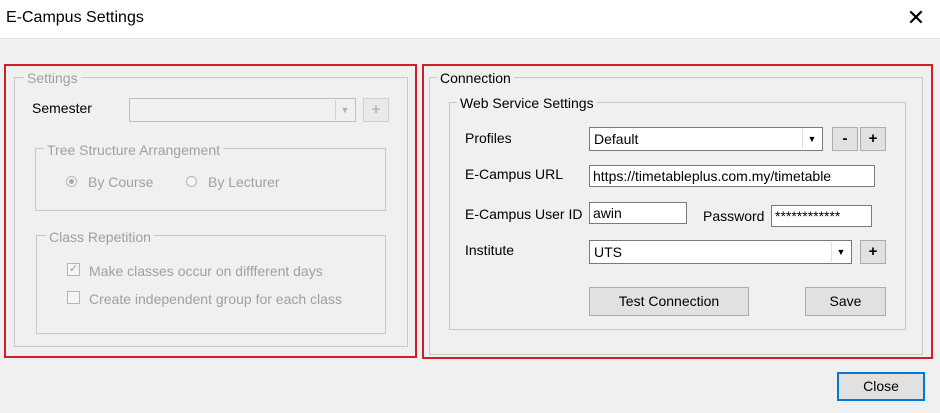  I want to click on user-id-label: E-Campus User ID, so click(524, 214).